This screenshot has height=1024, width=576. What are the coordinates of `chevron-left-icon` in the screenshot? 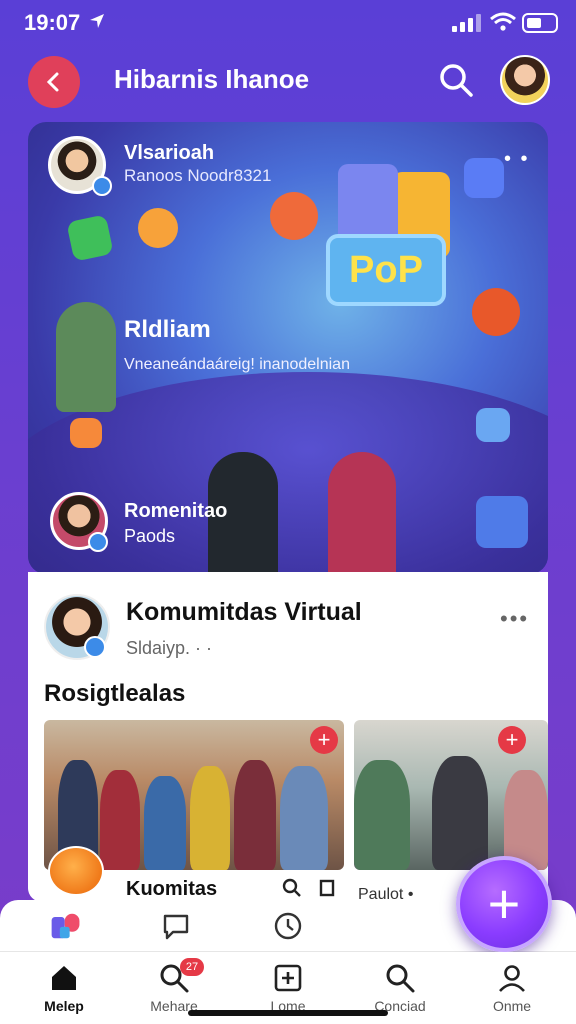 It's located at (52, 82).